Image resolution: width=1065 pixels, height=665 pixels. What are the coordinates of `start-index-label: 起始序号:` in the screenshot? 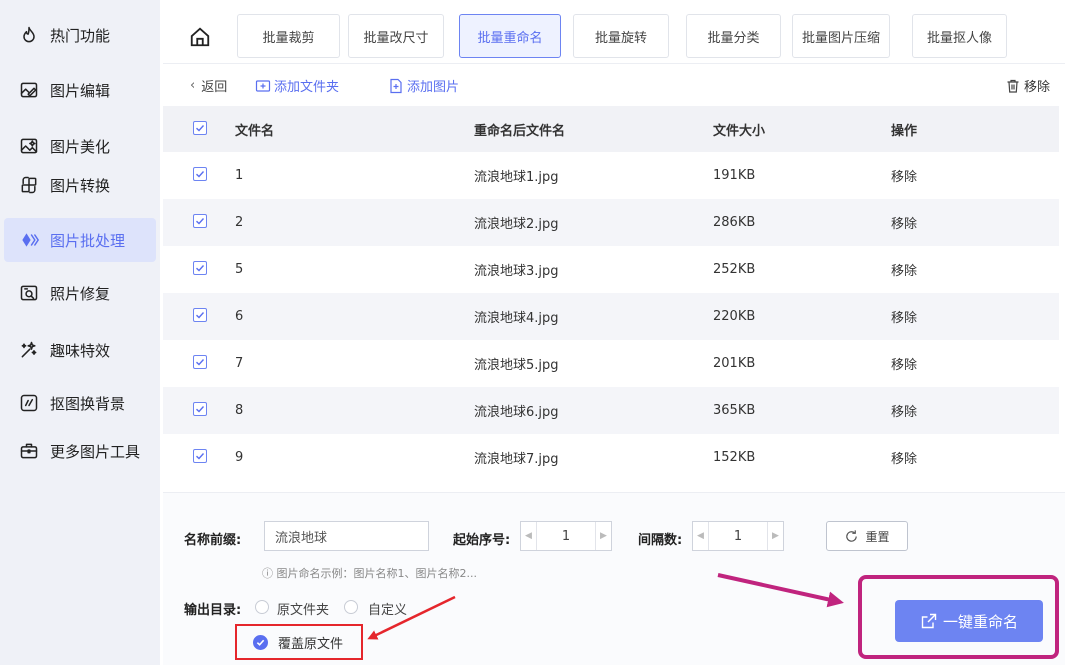 It's located at (482, 540).